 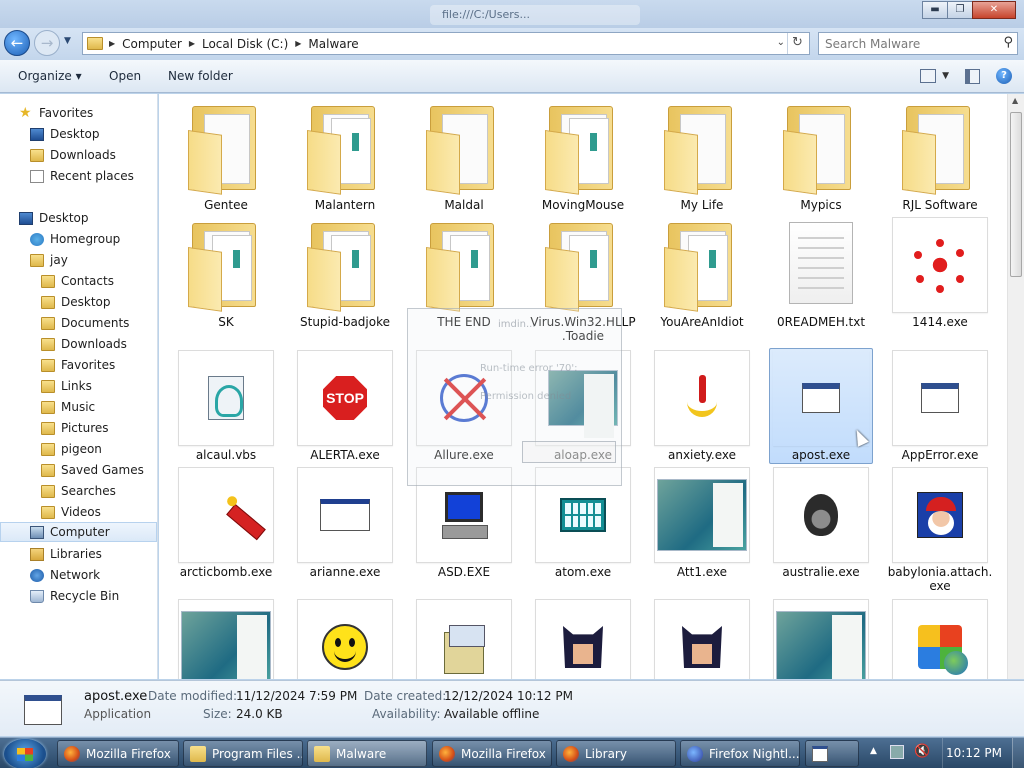 I want to click on maximize-button: ❐, so click(x=960, y=10).